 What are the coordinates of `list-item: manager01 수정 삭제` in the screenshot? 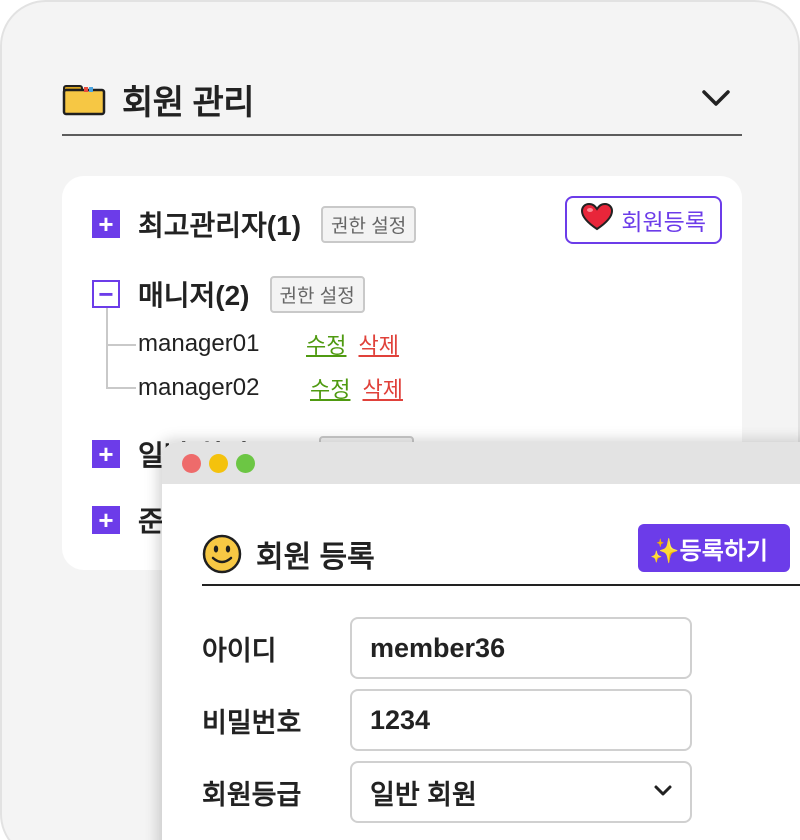 It's located at (268, 344).